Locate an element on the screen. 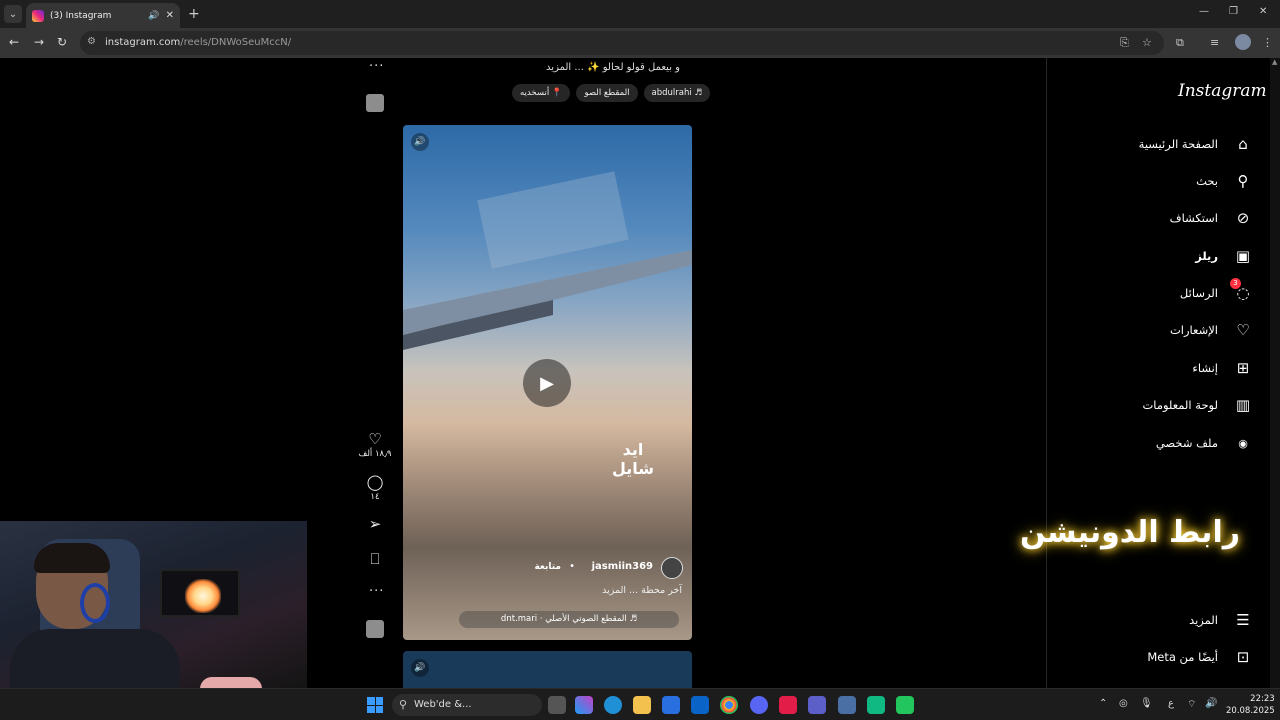 The width and height of the screenshot is (1280, 720). play-icon: ▶ is located at coordinates (547, 383).